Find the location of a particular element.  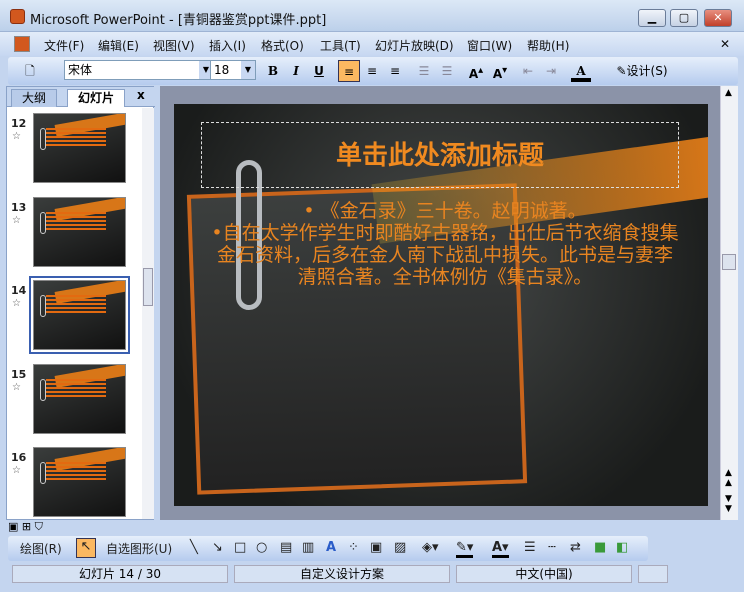

slide-title-placeholder: 单击此处添加标题 is located at coordinates (440, 155).